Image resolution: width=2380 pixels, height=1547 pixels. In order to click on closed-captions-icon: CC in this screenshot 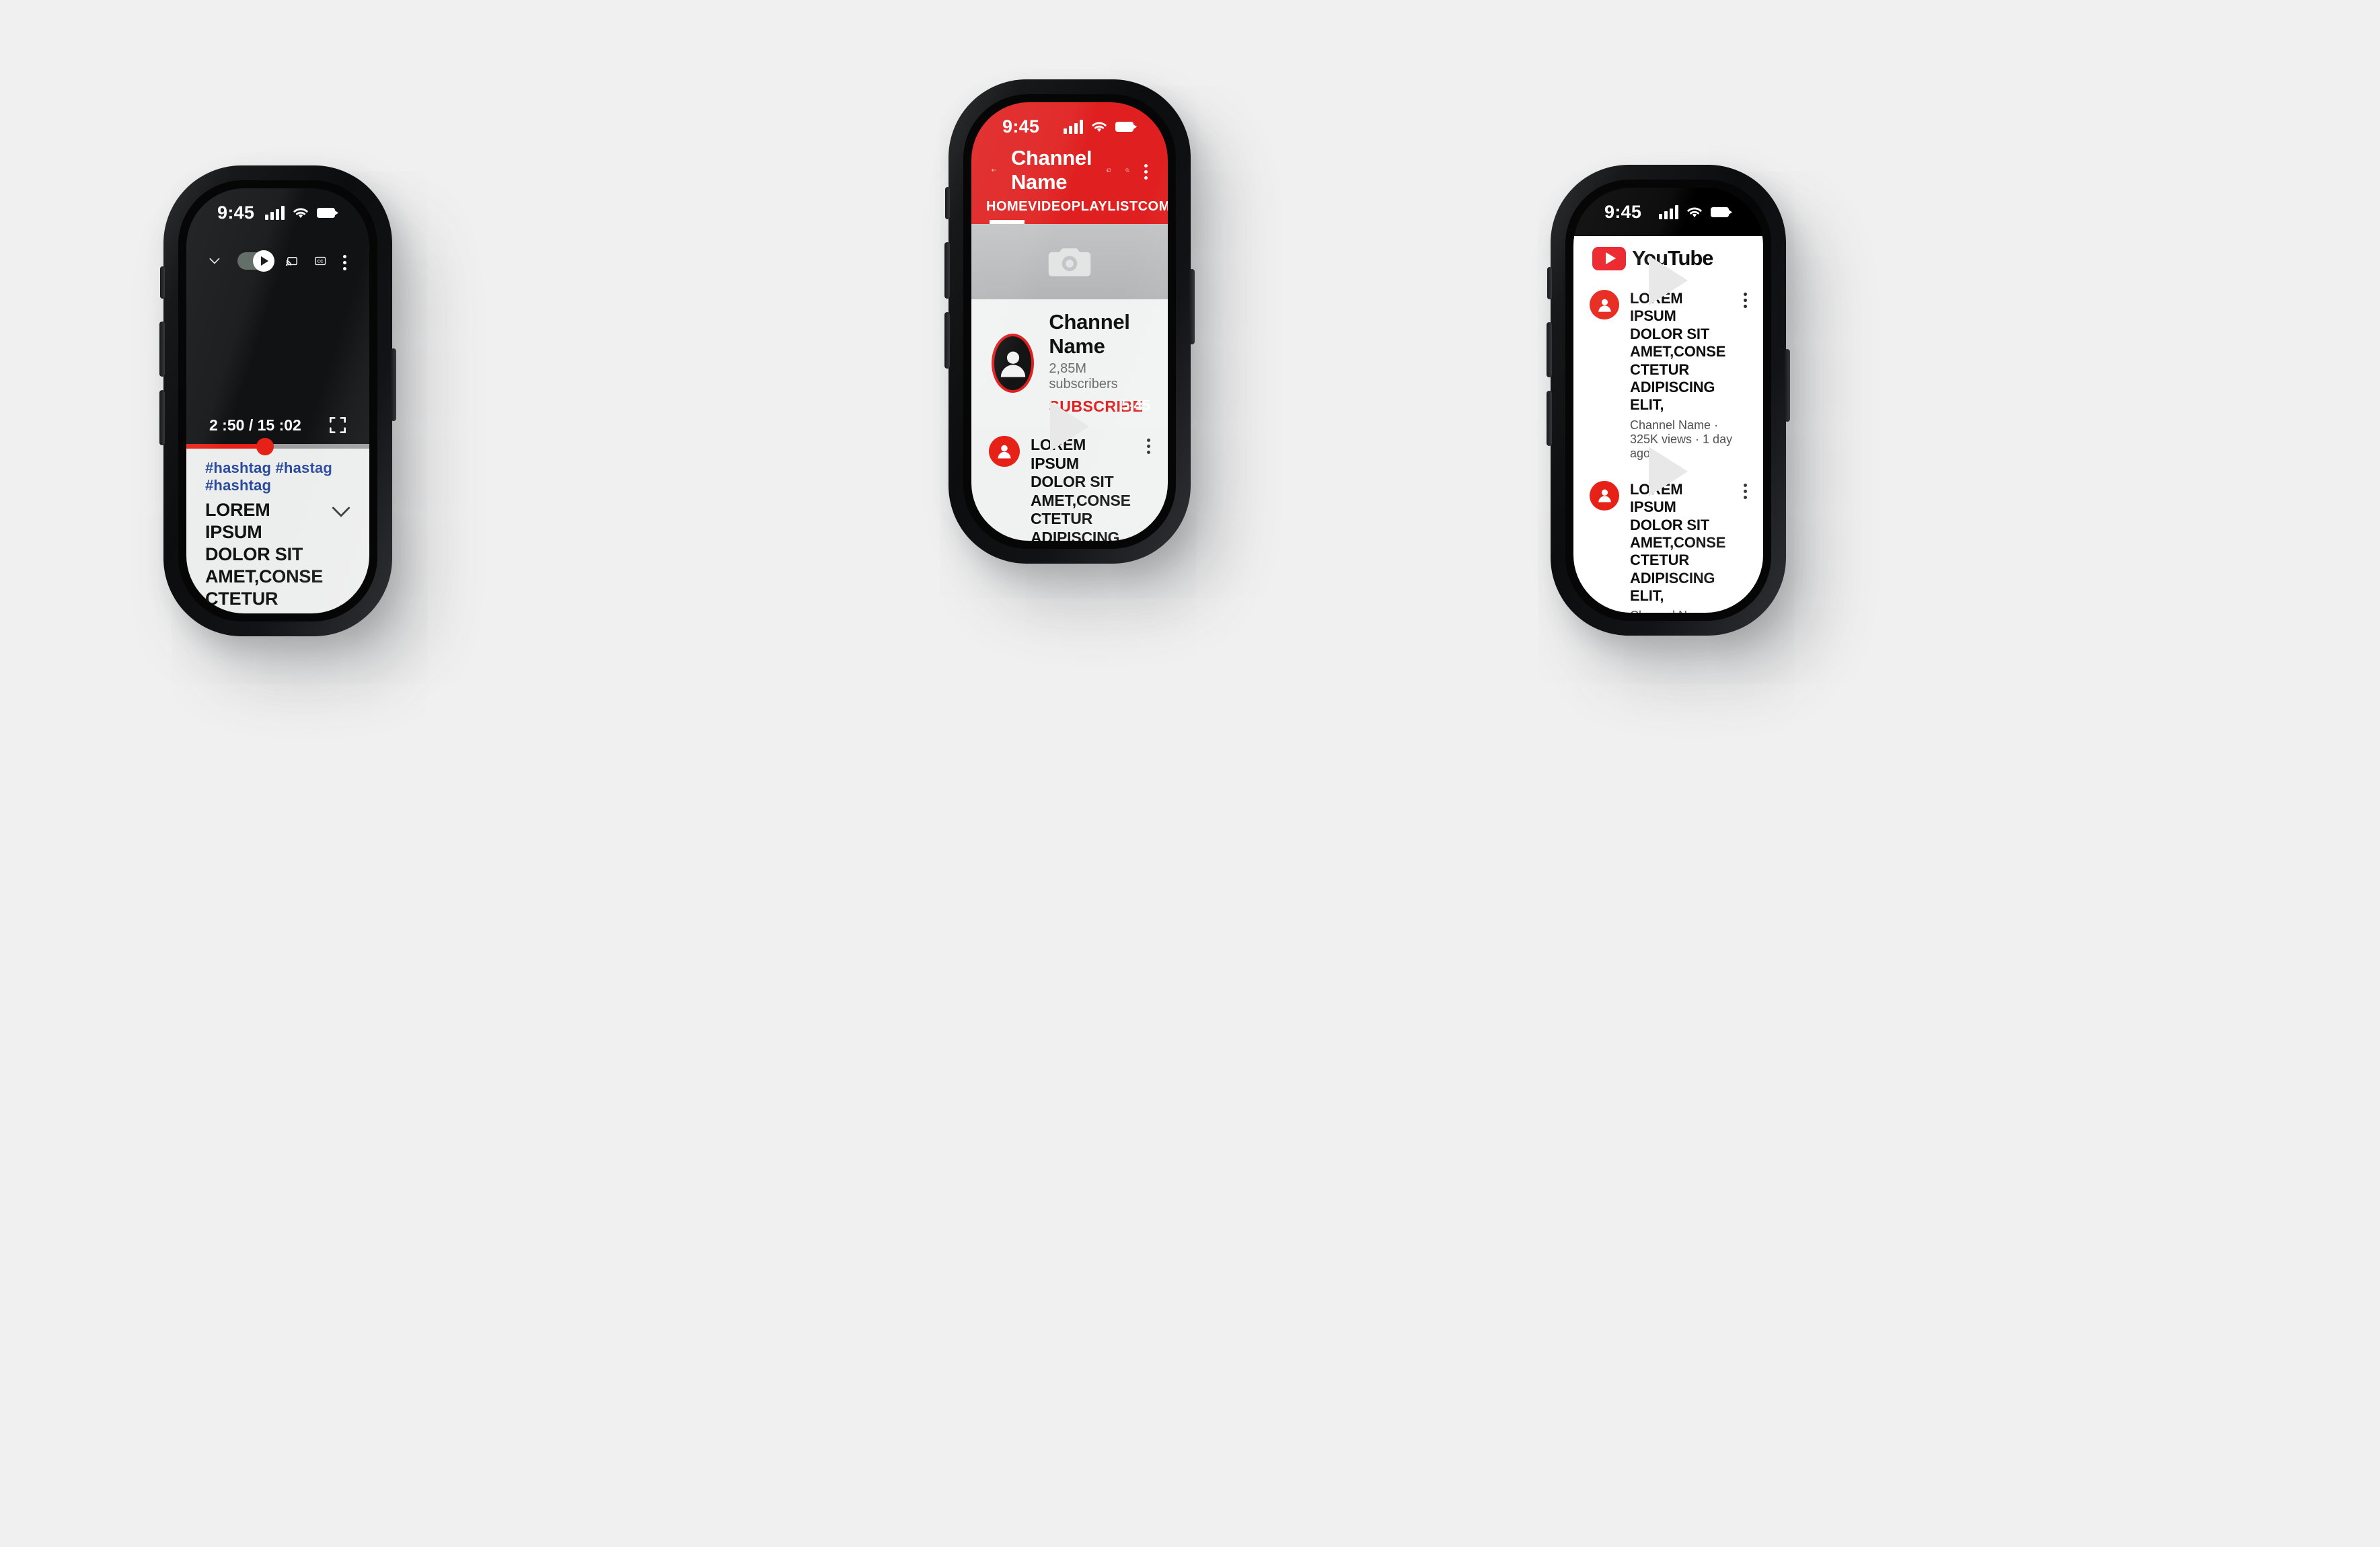, I will do `click(320, 261)`.